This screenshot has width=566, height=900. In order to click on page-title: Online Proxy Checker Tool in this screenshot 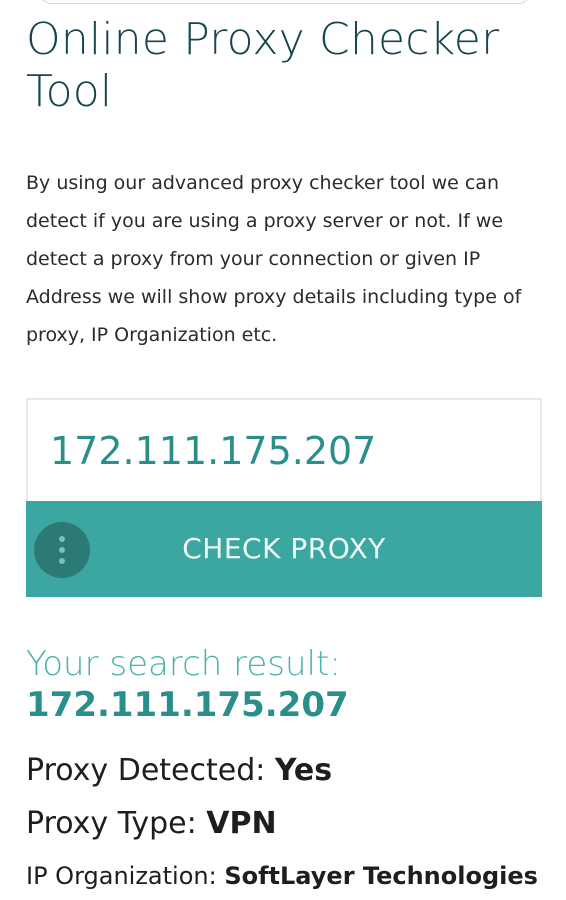, I will do `click(263, 65)`.